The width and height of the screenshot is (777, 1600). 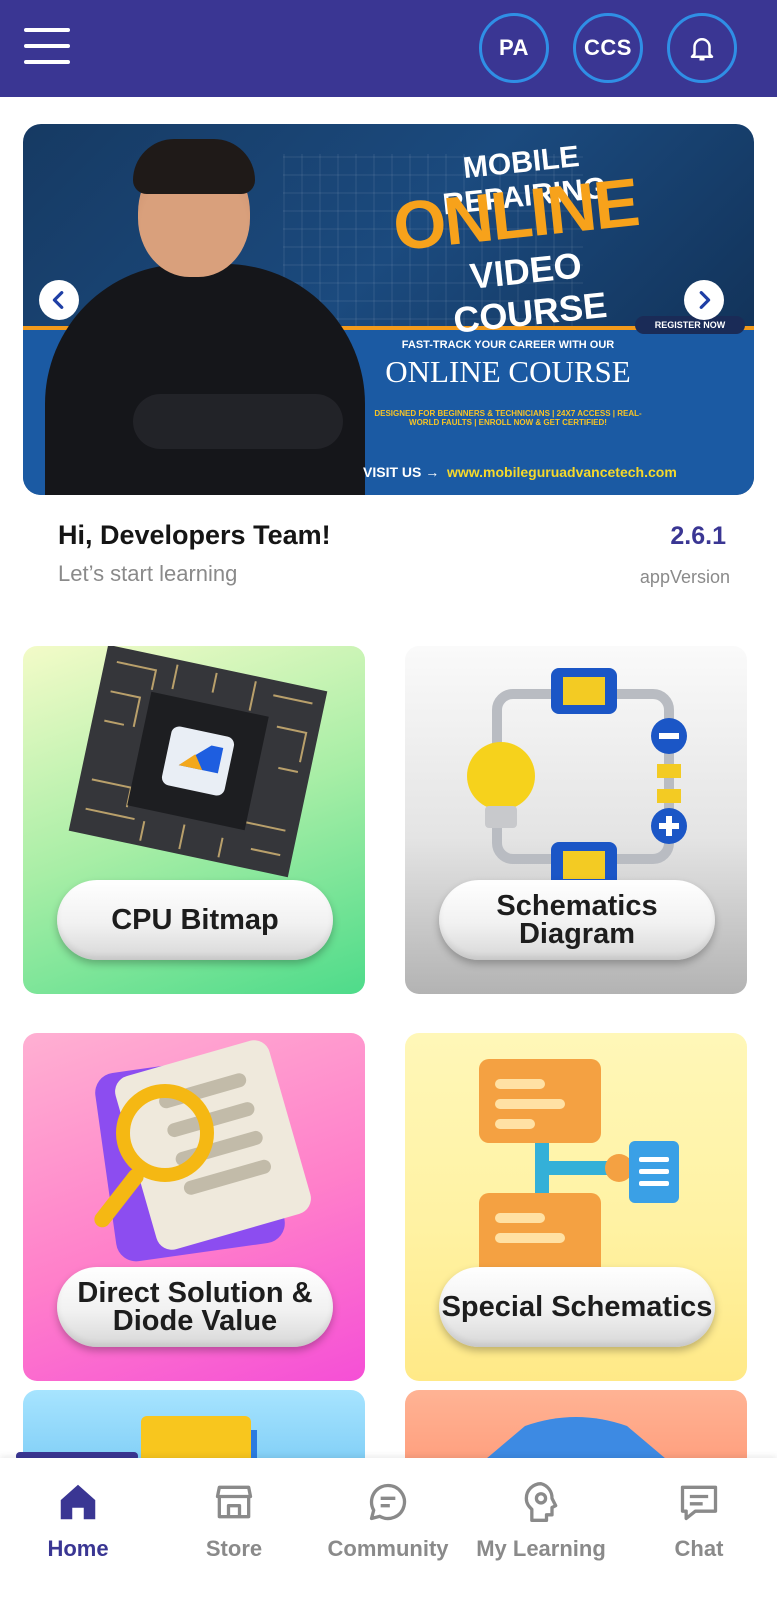 I want to click on bottom-navigation: Home Store Community My Learning Chat, so click(x=388, y=1529).